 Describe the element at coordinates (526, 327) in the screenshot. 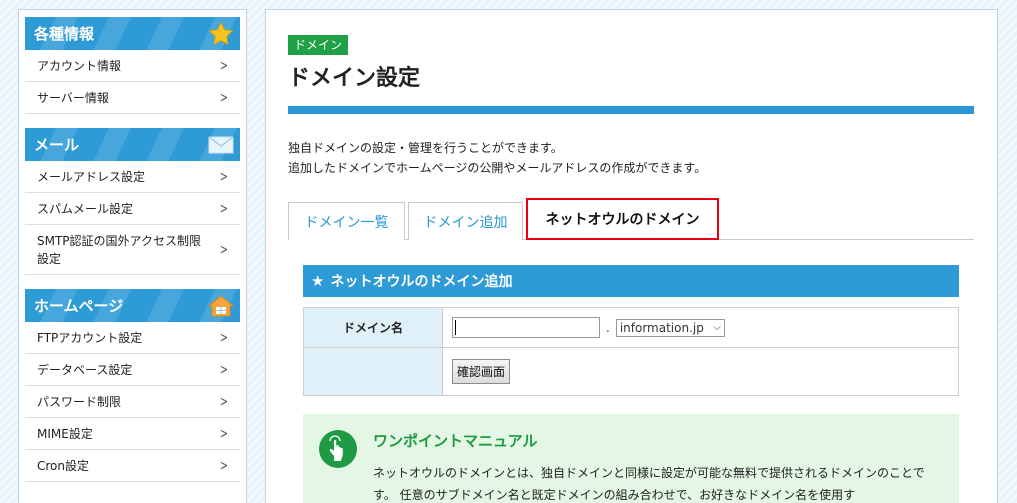

I see `domain-name-input` at that location.